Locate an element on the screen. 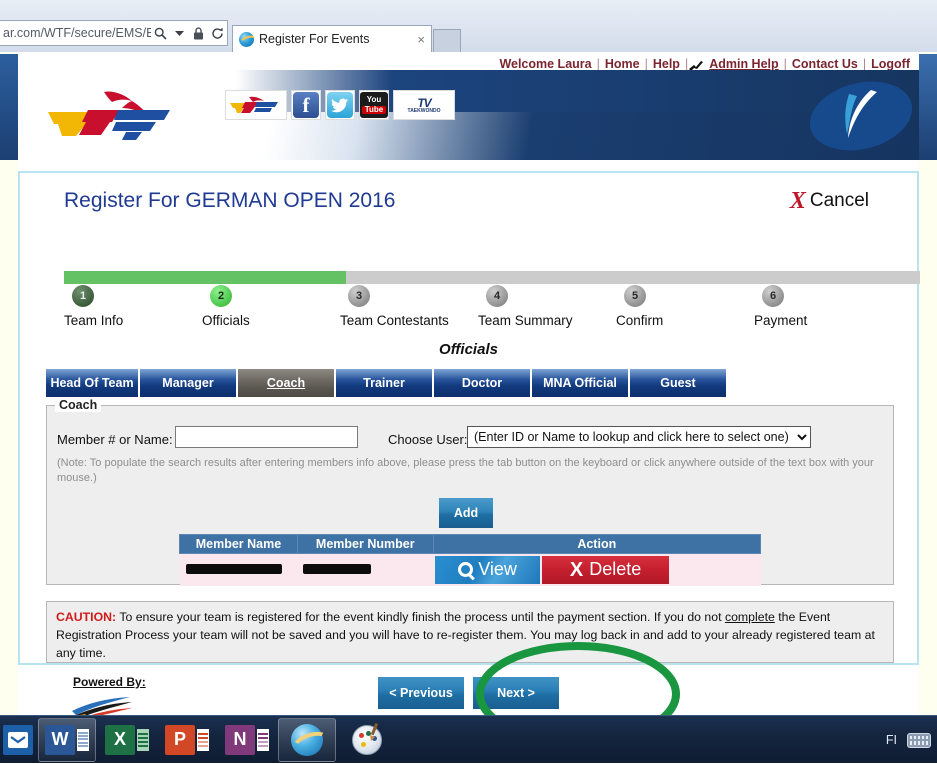 This screenshot has height=764, width=937. taskbar-excel: X is located at coordinates (127, 740).